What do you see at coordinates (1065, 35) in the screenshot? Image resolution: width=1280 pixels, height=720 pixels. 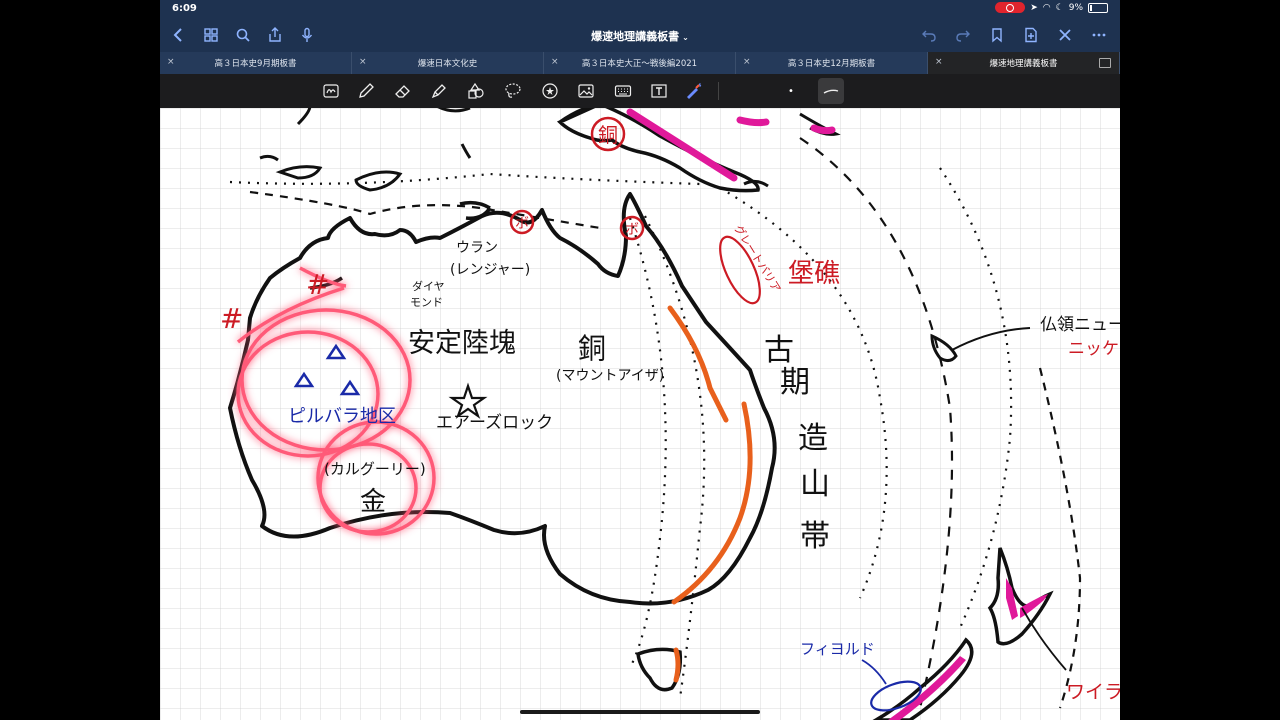 I see `close-icon` at bounding box center [1065, 35].